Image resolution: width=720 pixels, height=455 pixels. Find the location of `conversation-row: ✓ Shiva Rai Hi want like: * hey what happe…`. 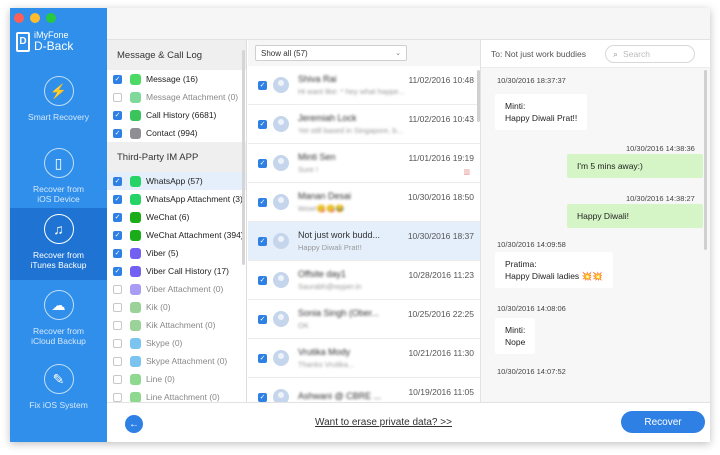

conversation-row: ✓ Shiva Rai Hi want like: * hey what happe… is located at coordinates (364, 85).